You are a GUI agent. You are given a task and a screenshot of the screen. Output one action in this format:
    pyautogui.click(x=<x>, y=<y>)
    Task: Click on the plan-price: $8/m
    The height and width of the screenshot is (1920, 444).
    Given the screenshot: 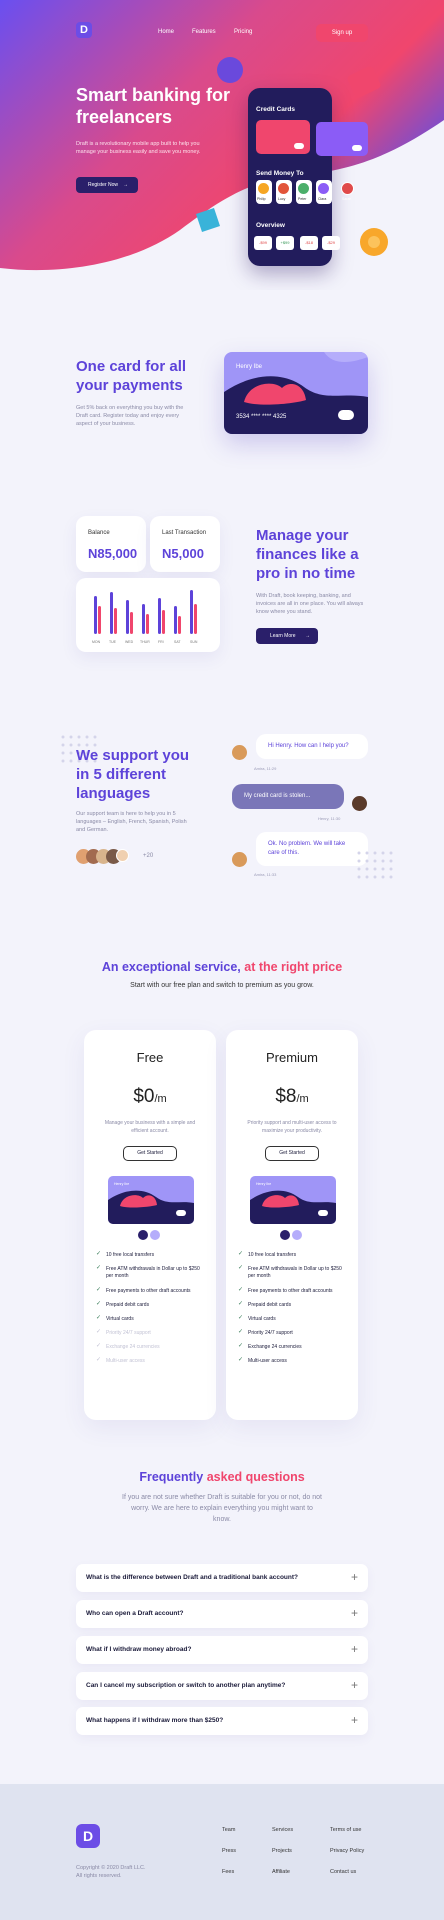 What is the action you would take?
    pyautogui.click(x=292, y=1097)
    